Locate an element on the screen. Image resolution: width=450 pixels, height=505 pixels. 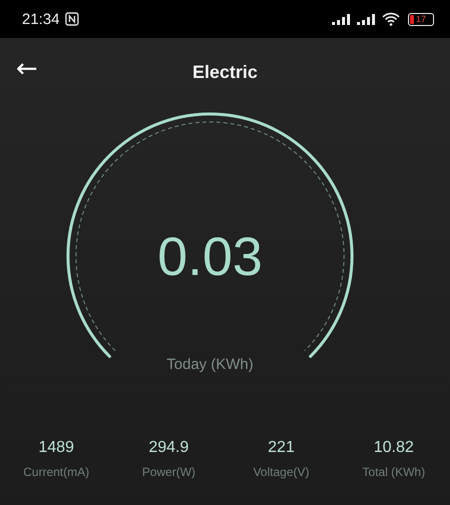
gauge-value: 0.03 is located at coordinates (210, 257).